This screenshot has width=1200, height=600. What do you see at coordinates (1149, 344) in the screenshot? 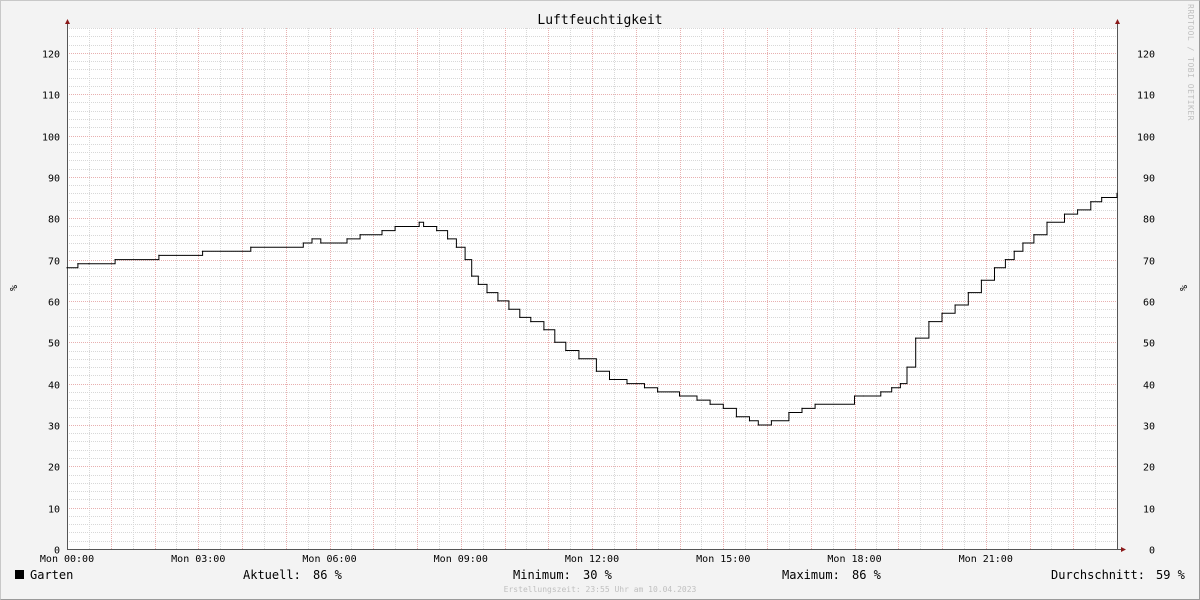
I see `y-tick-label-right: 50` at bounding box center [1149, 344].